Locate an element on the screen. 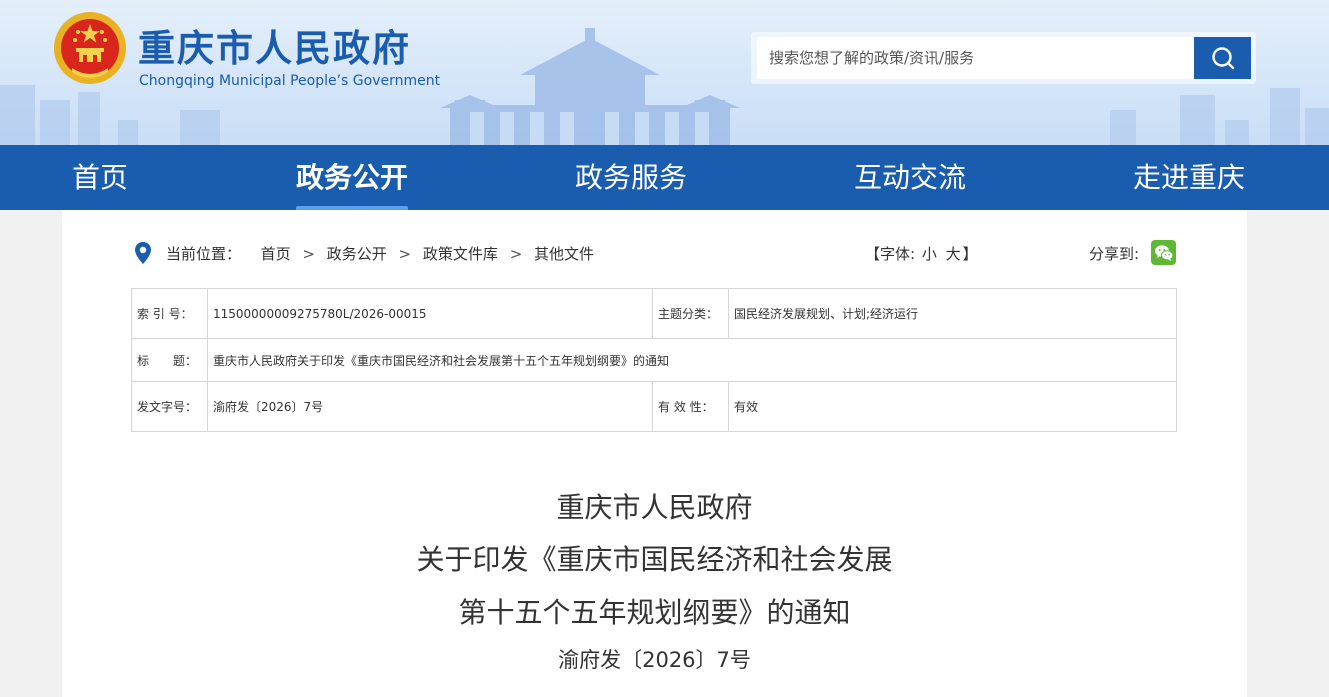  wechat-icon is located at coordinates (1163, 252).